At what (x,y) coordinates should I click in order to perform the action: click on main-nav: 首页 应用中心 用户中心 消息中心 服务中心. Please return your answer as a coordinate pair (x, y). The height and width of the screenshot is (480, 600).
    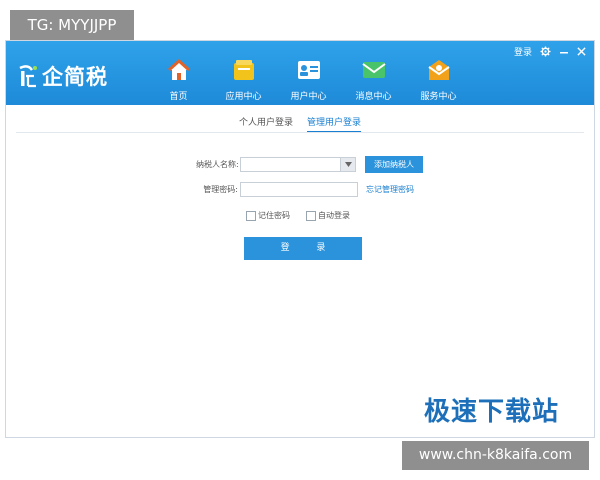
    Looking at the image, I should click on (308, 77).